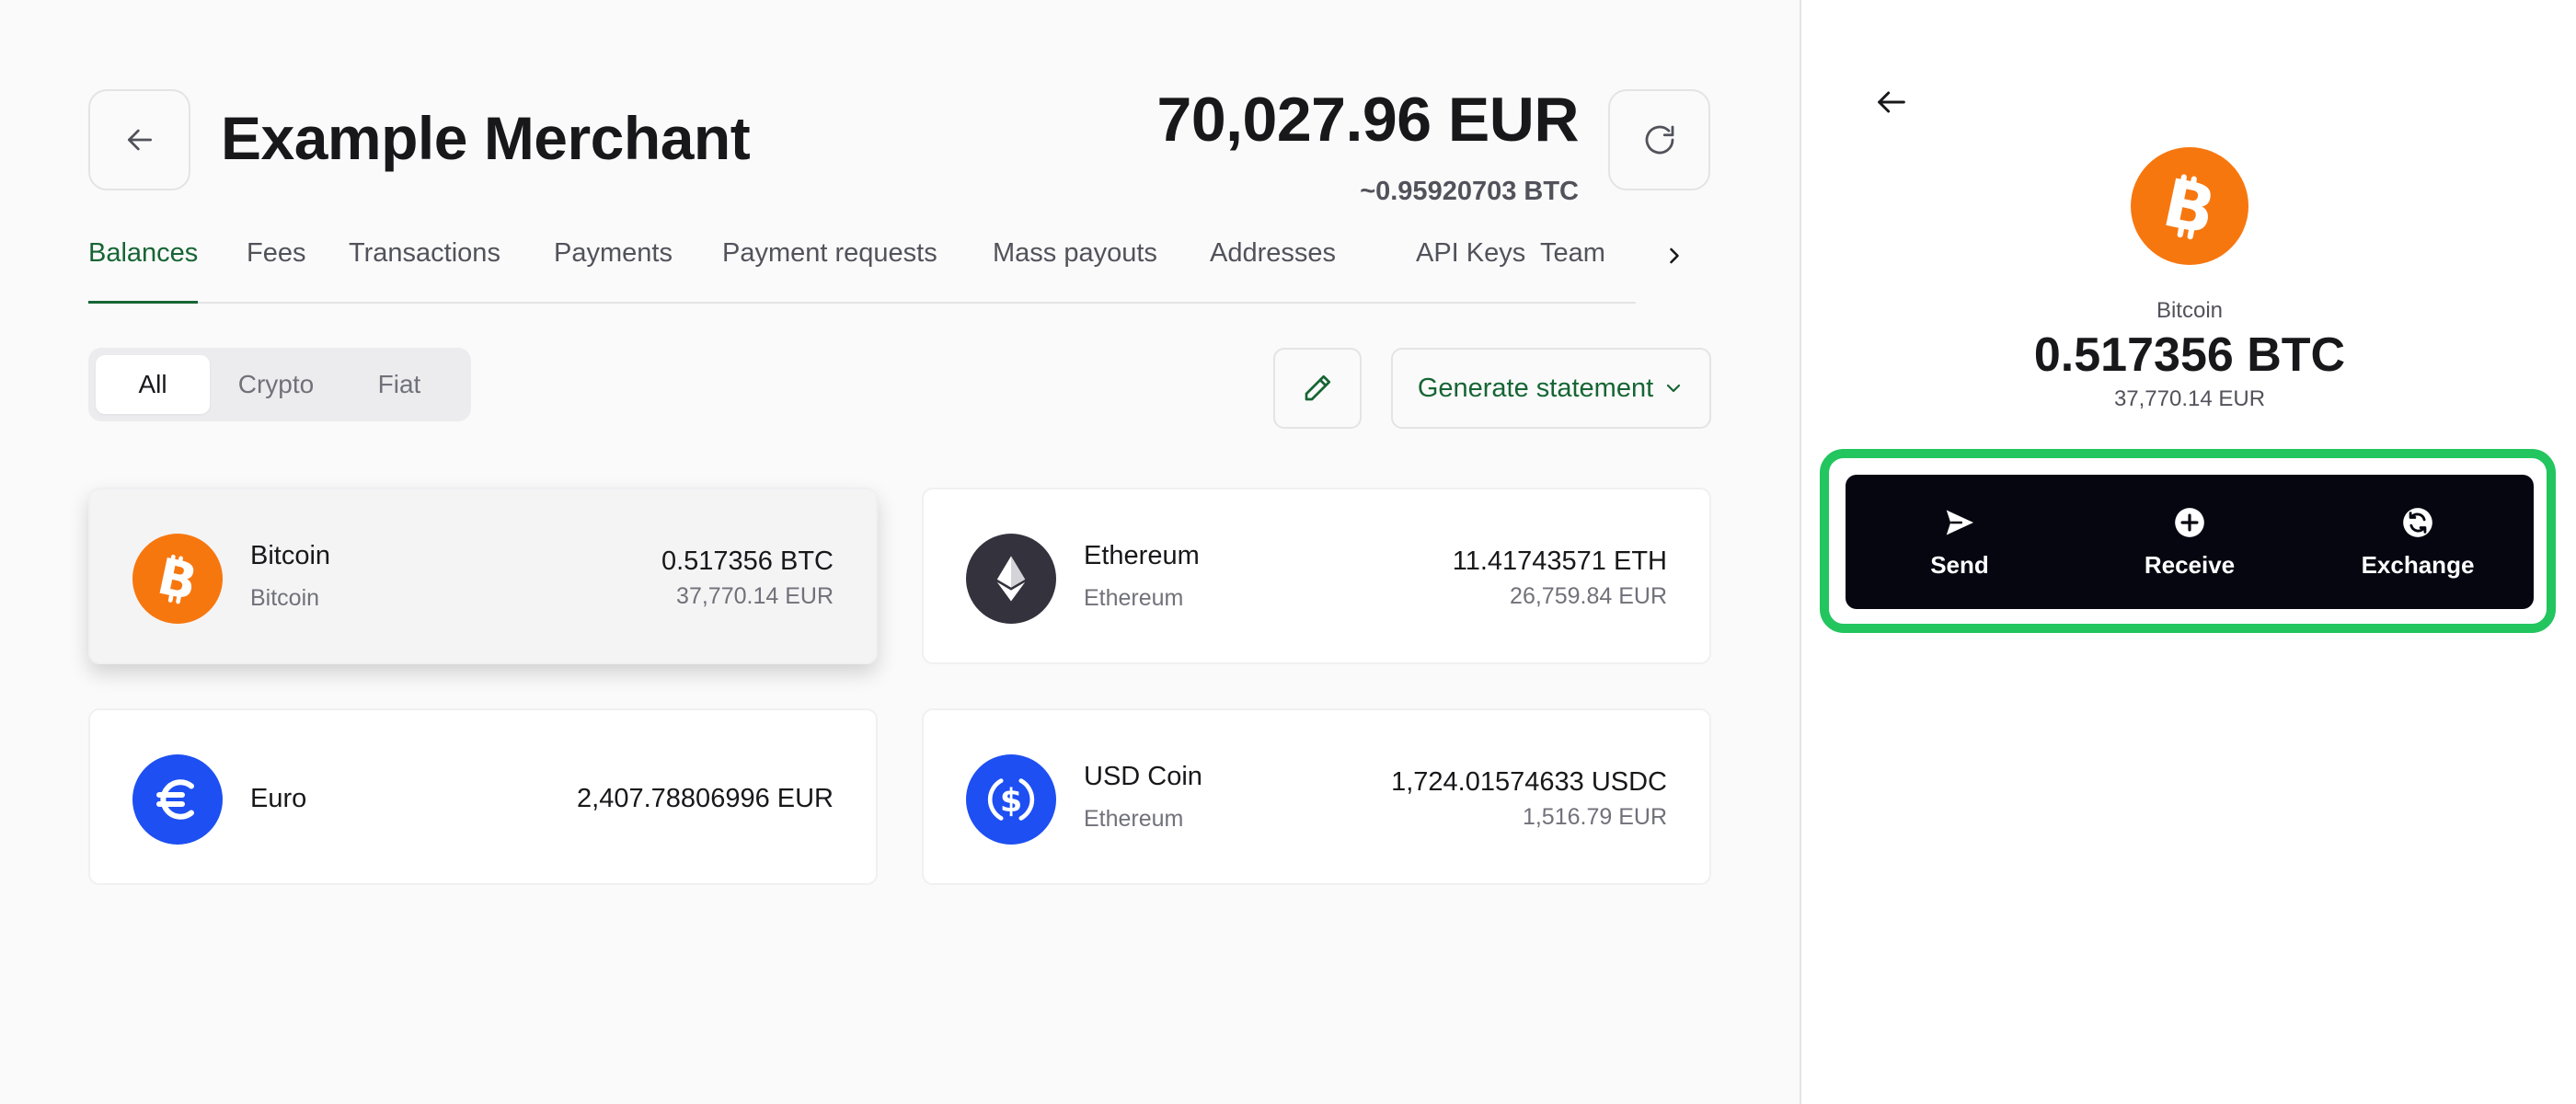 This screenshot has width=2576, height=1104. Describe the element at coordinates (1529, 782) in the screenshot. I see `asset-amount: 1,724.01574633 USDC` at that location.